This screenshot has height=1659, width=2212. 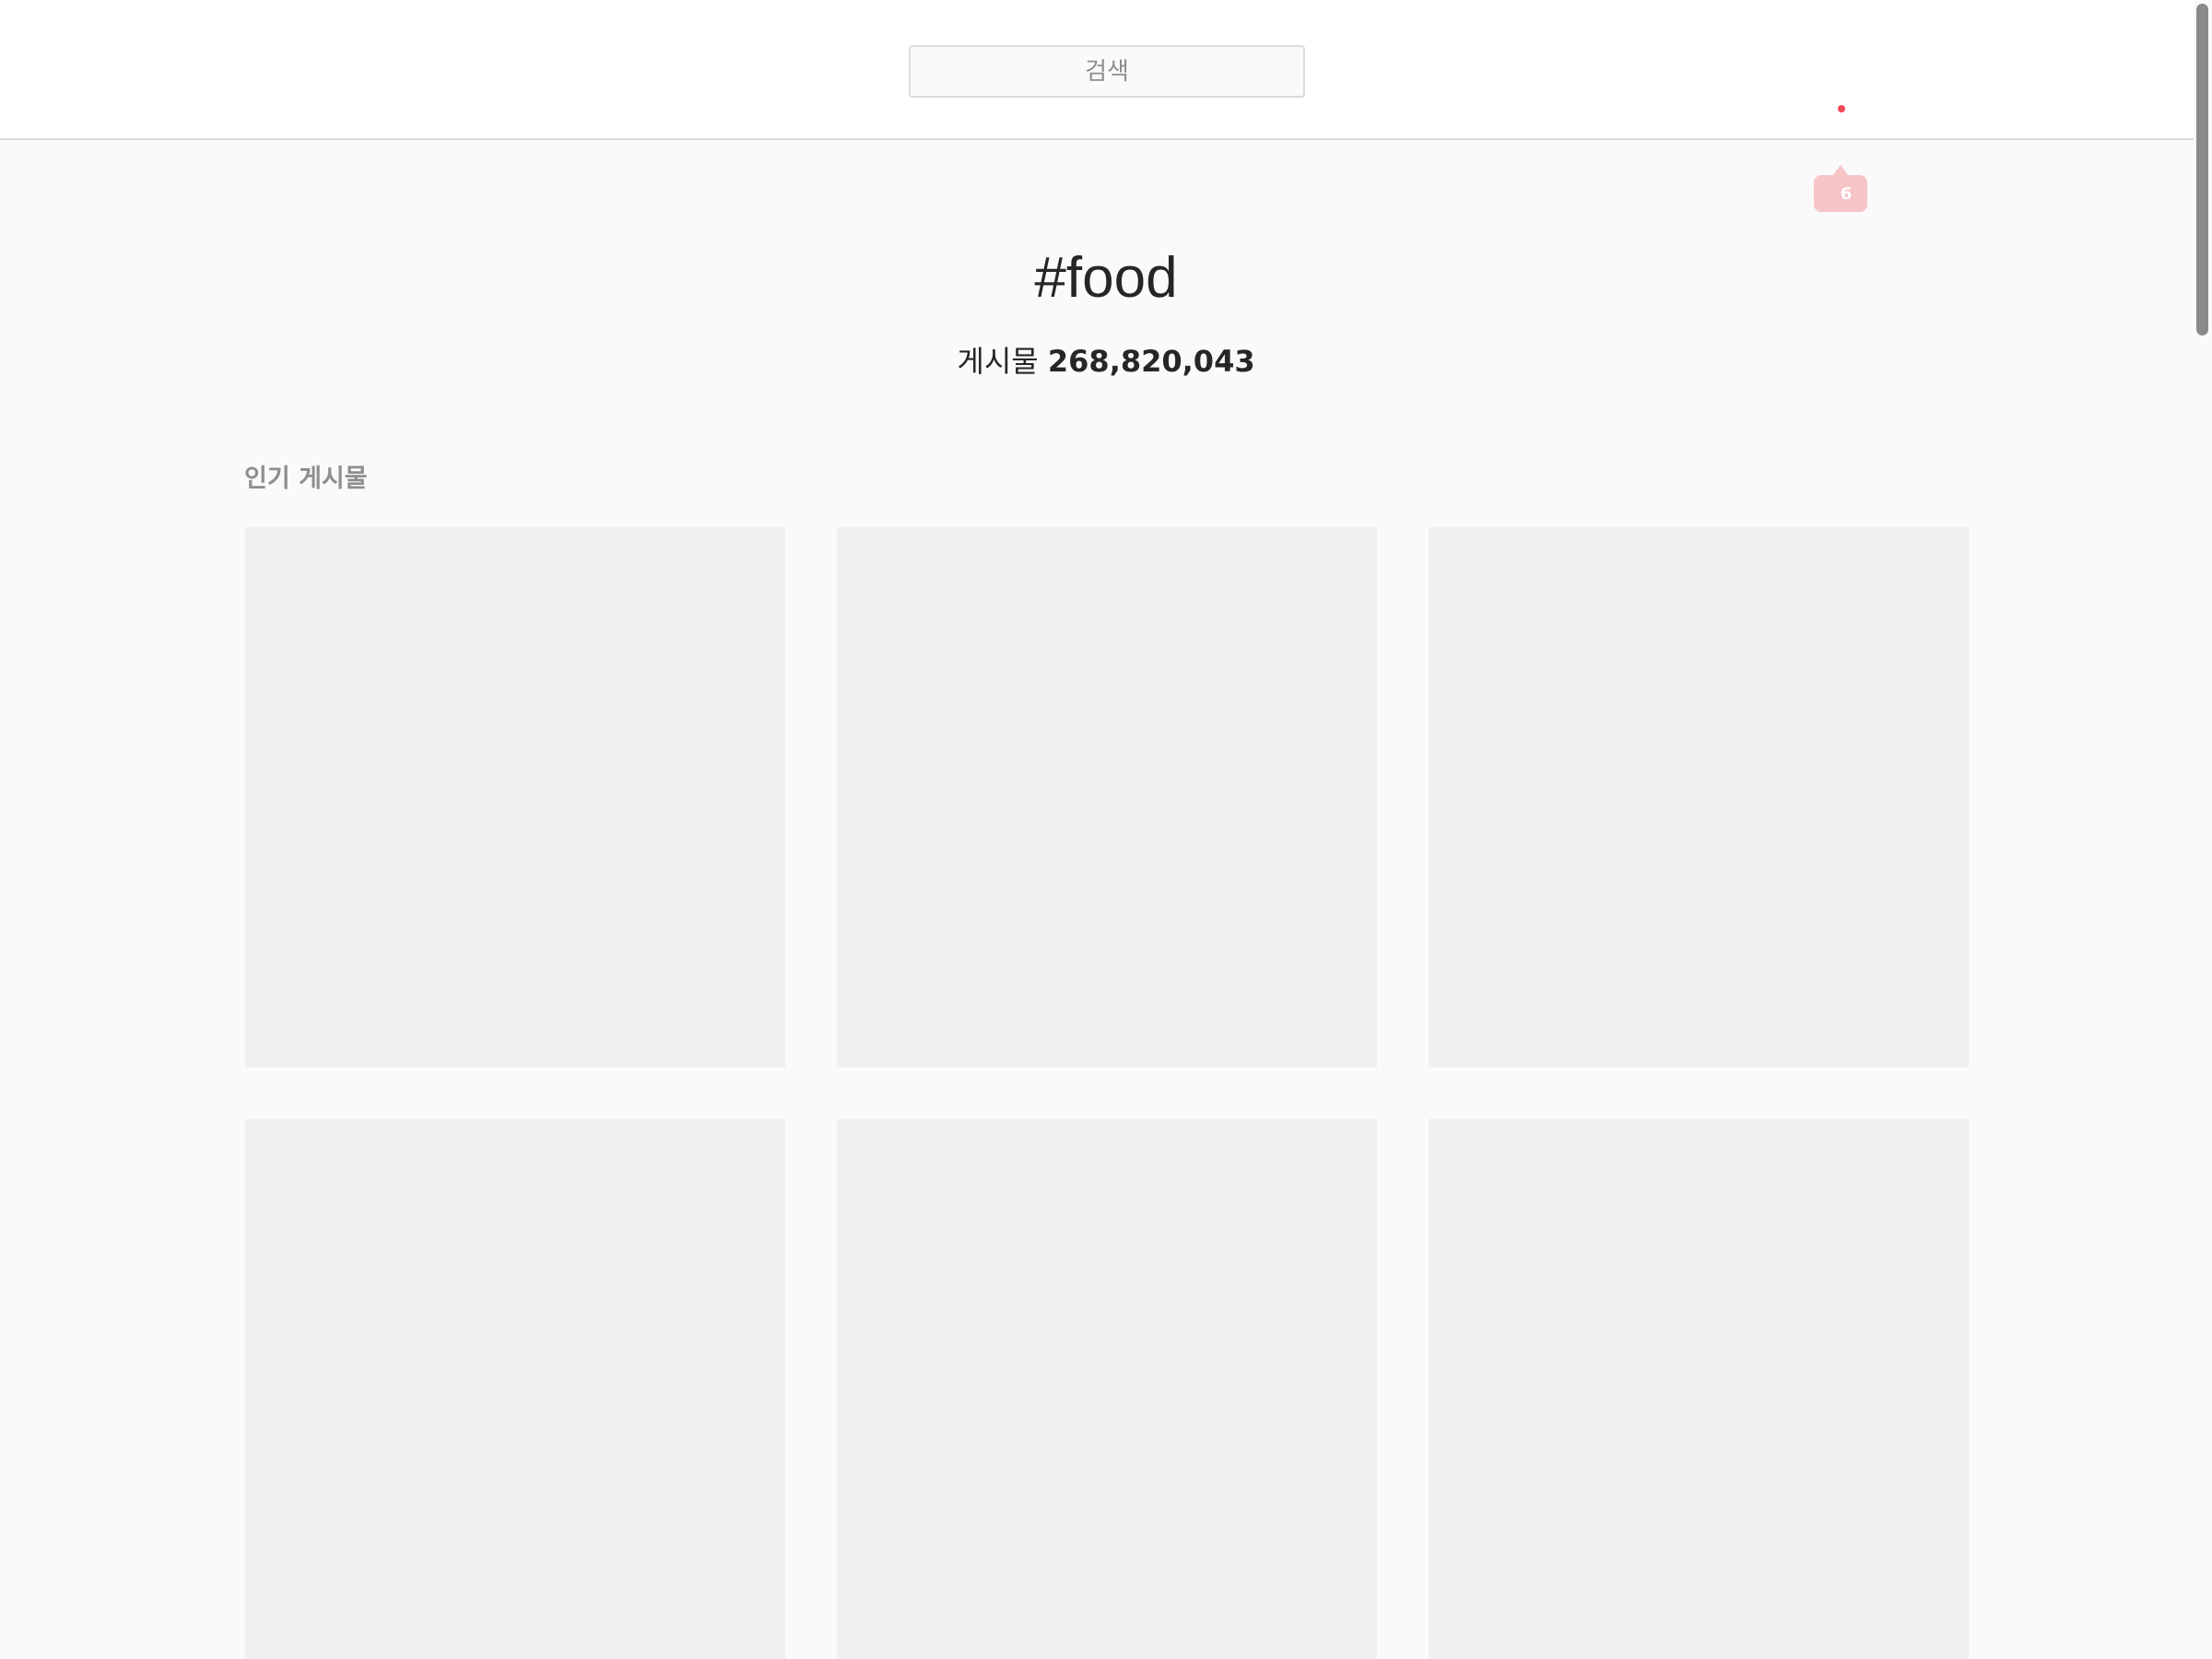 I want to click on notification-count: 6, so click(x=1846, y=193).